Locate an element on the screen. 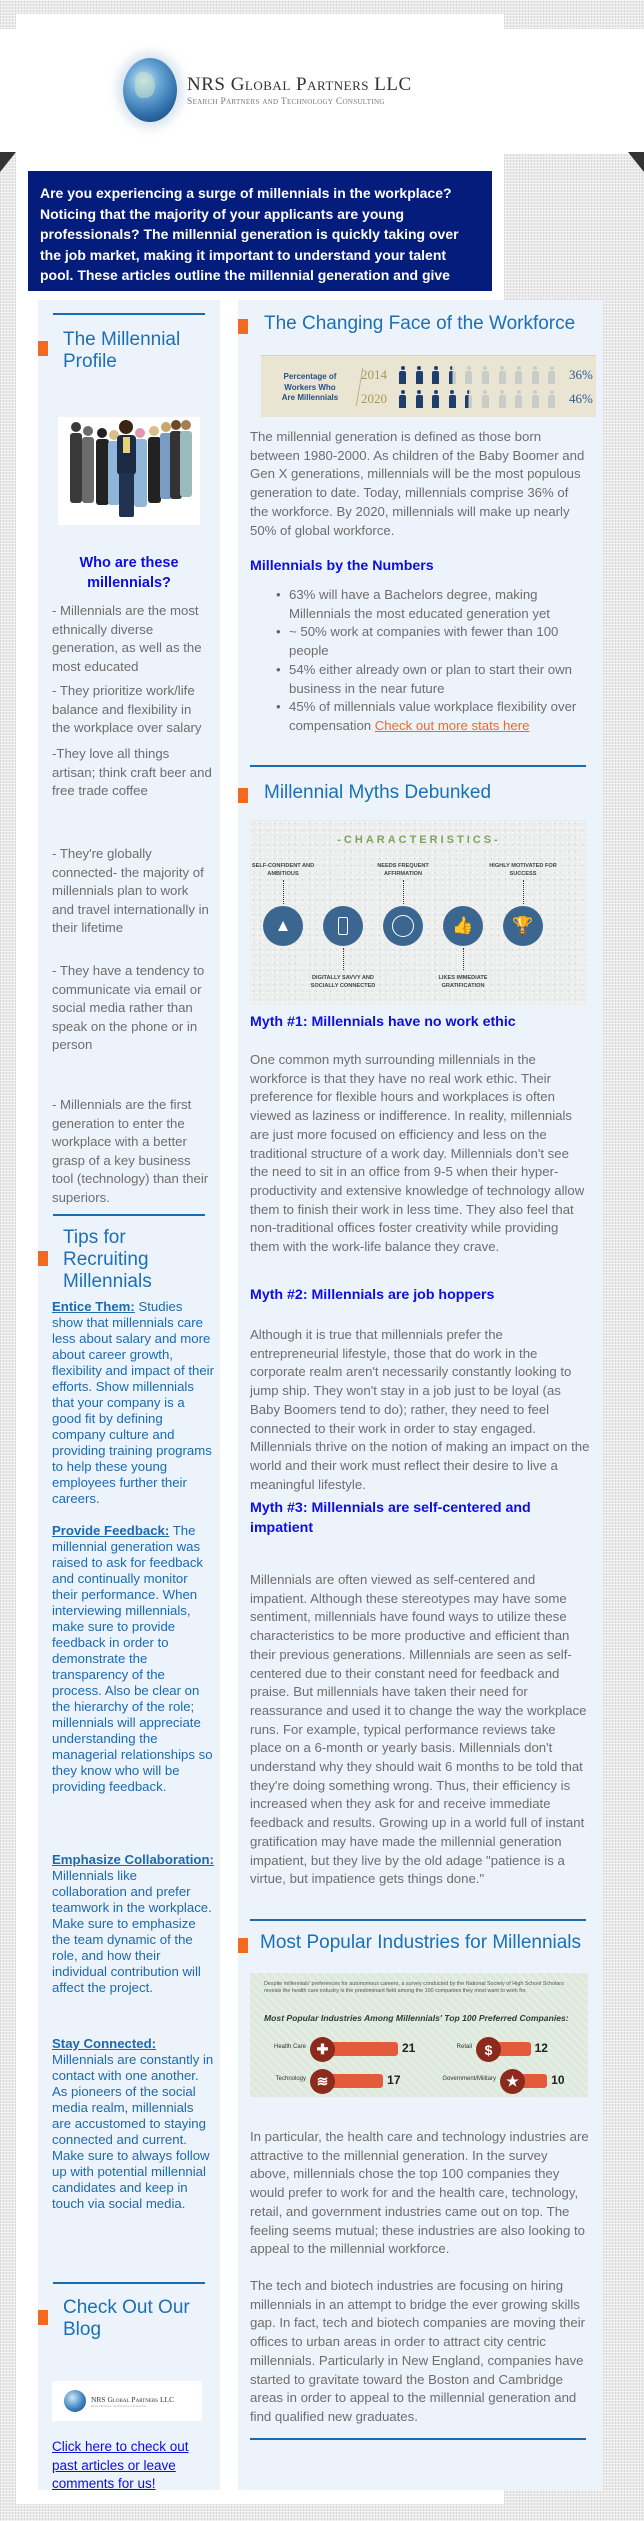  industry-name: Health Care is located at coordinates (289, 2047).